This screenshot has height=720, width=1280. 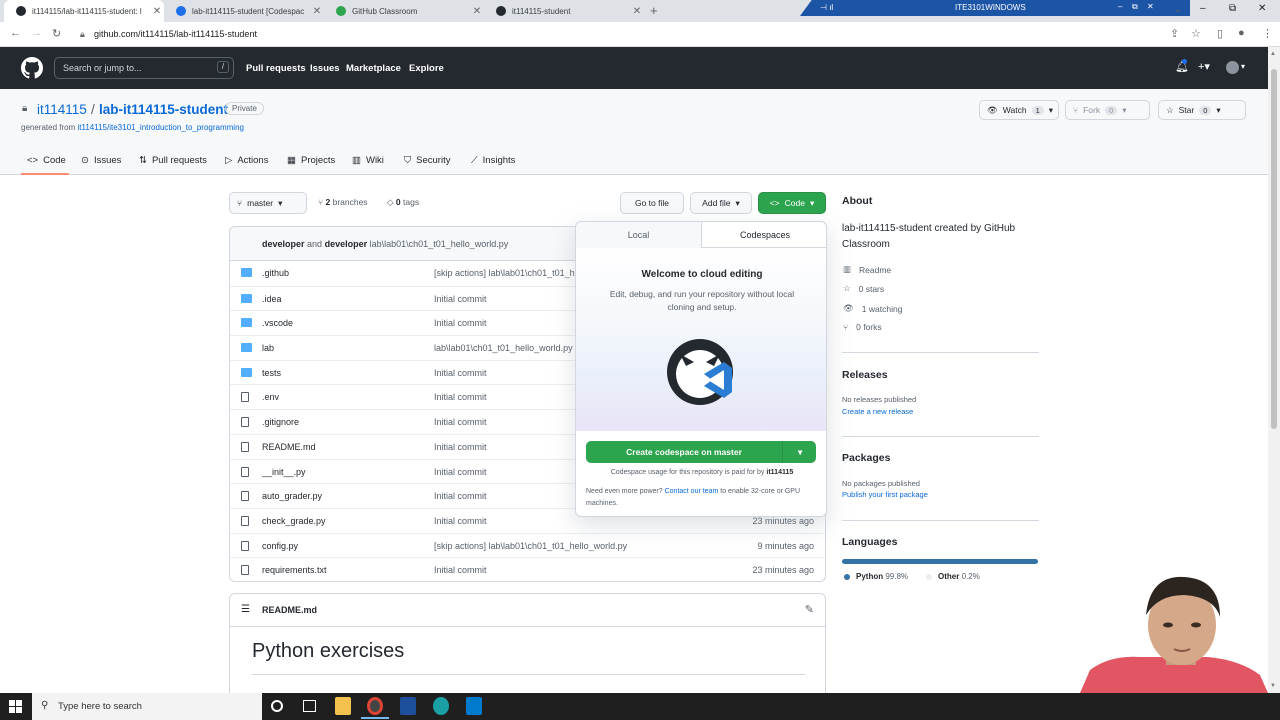 What do you see at coordinates (277, 323) in the screenshot?
I see `file-name: .vscode` at bounding box center [277, 323].